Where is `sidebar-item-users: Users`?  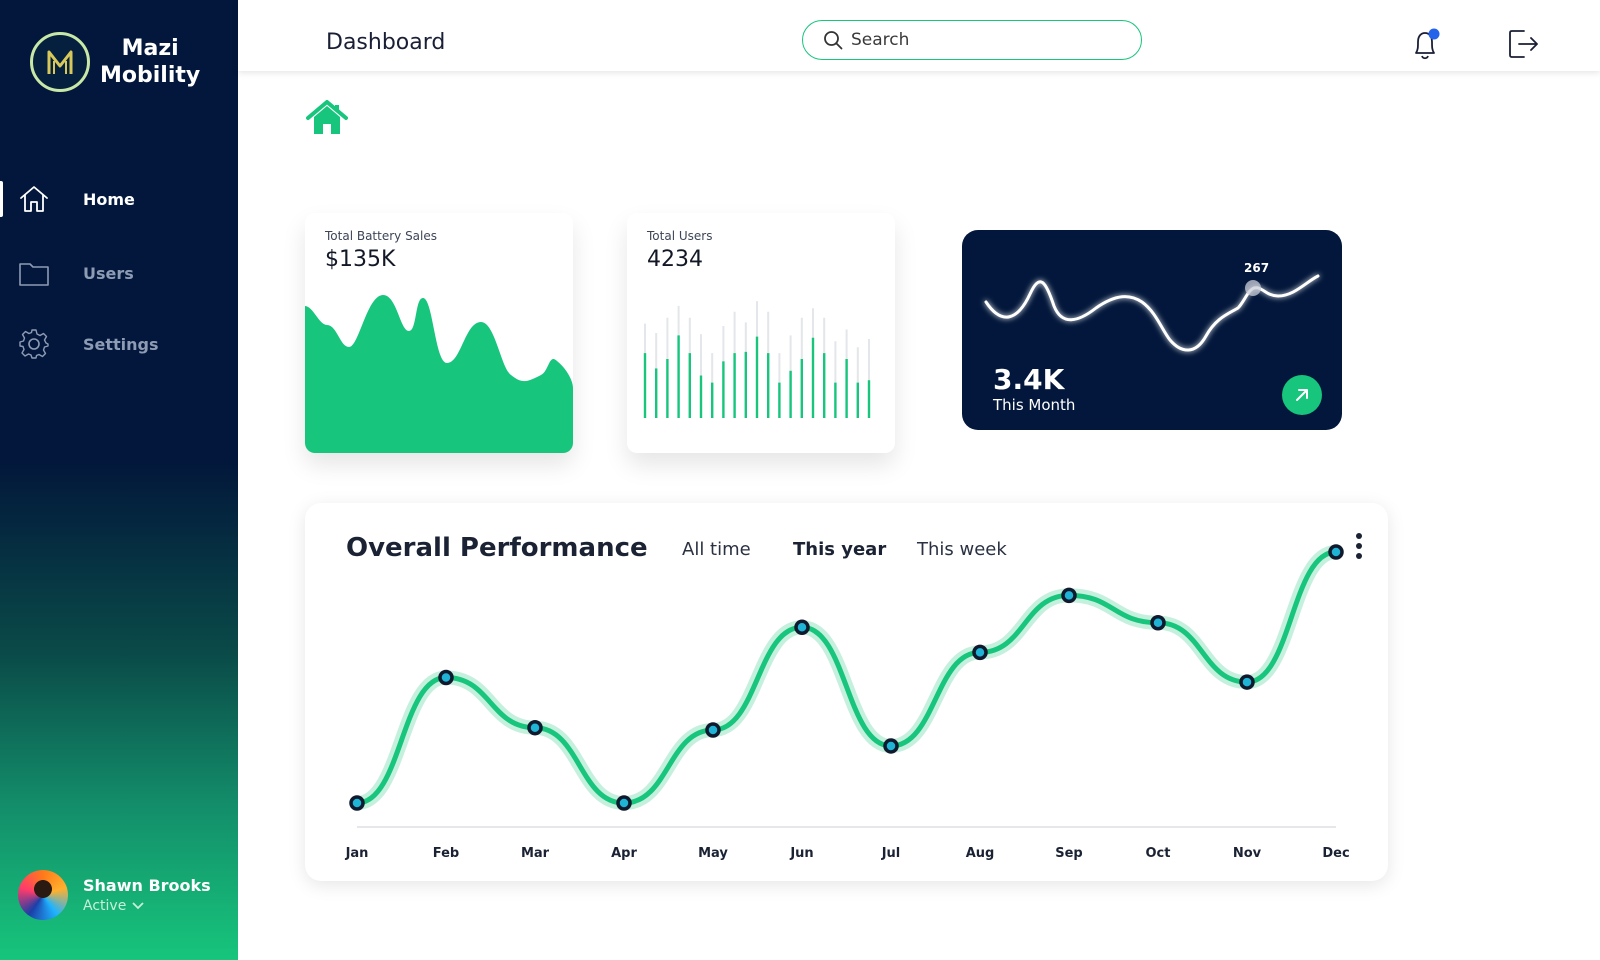
sidebar-item-users: Users is located at coordinates (119, 273).